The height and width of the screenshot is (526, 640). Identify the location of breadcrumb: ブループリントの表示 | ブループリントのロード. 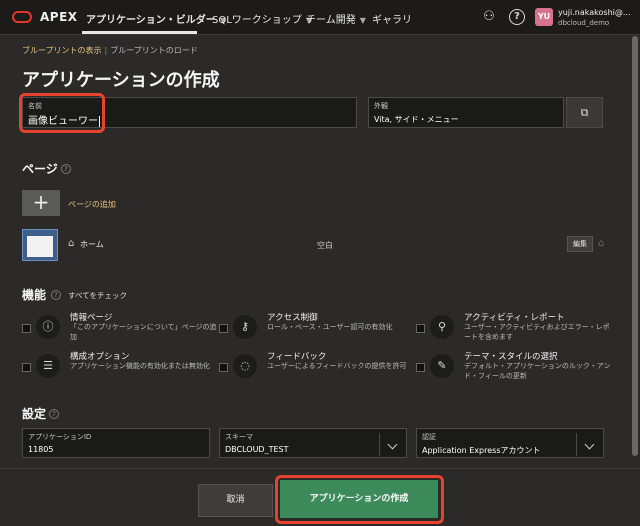
(110, 50).